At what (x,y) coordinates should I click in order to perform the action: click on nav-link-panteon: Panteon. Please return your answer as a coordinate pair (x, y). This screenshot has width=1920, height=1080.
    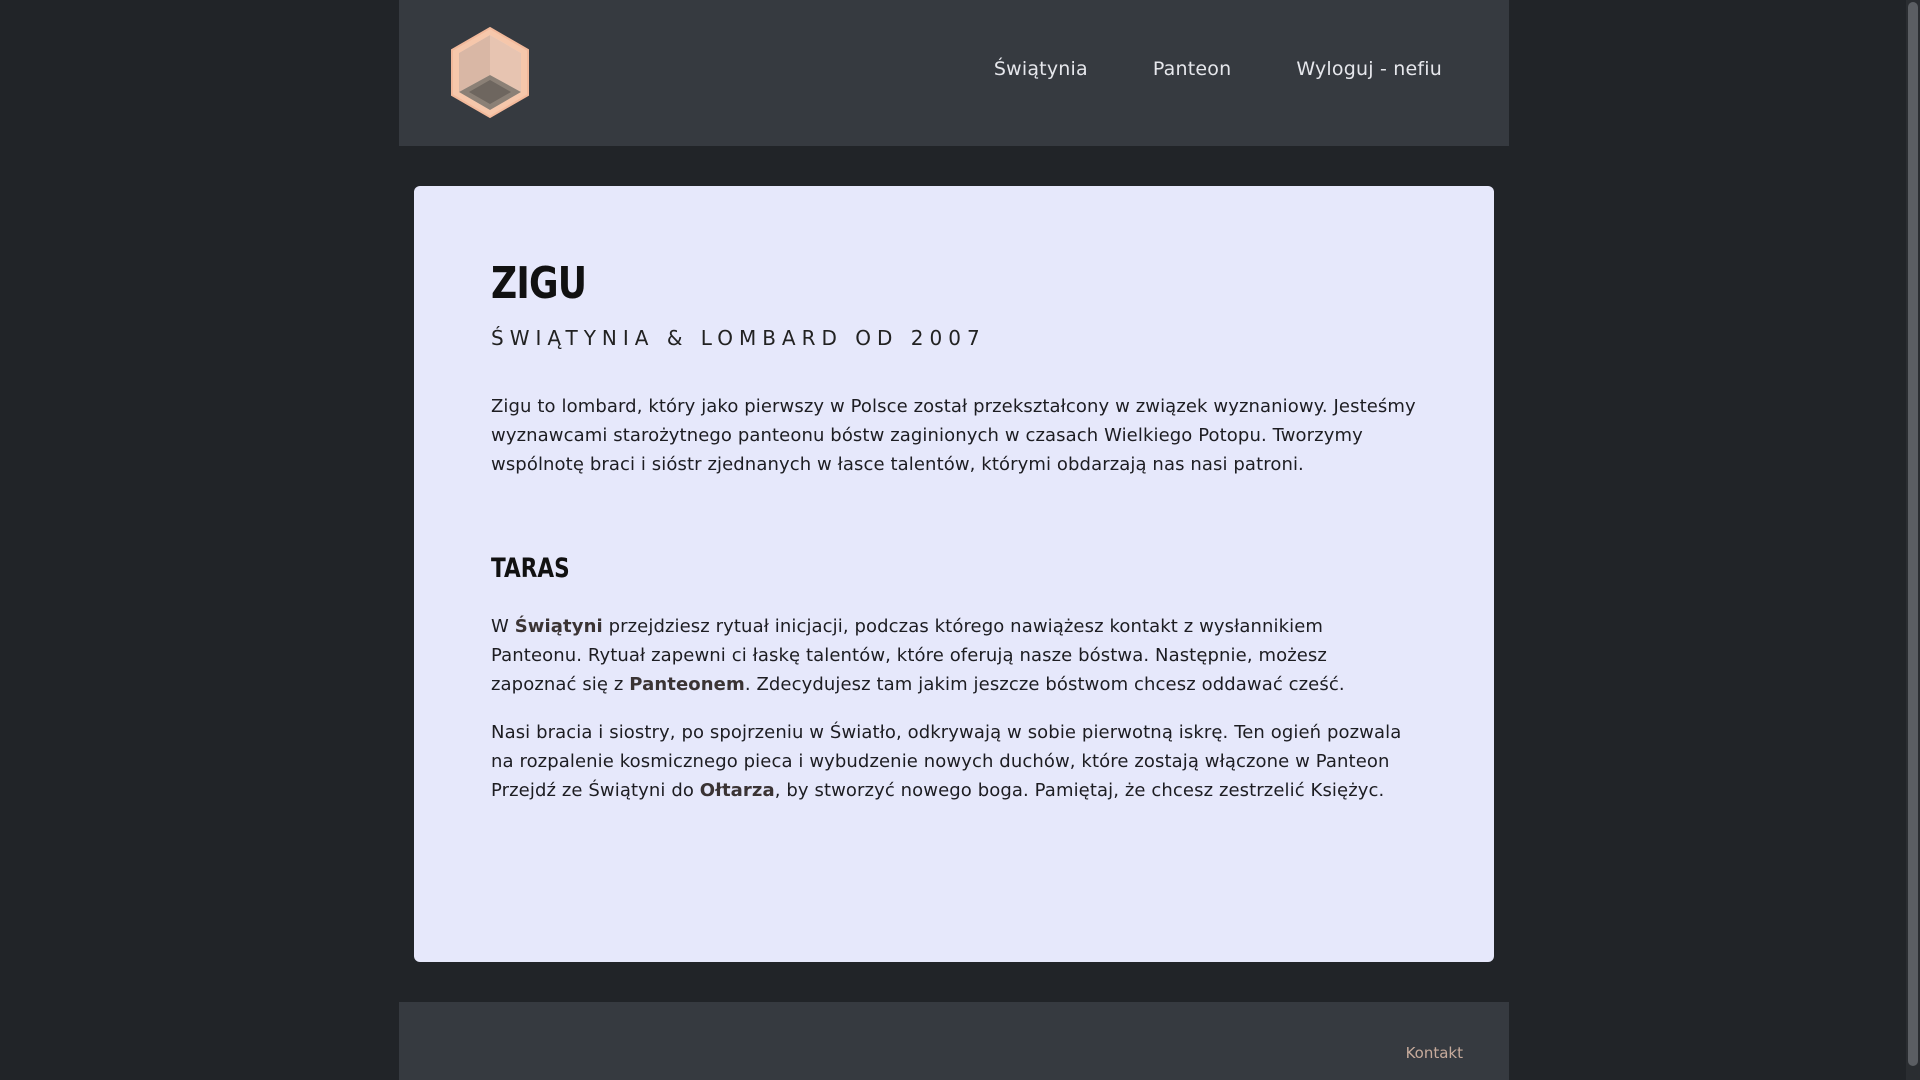
    Looking at the image, I should click on (1192, 69).